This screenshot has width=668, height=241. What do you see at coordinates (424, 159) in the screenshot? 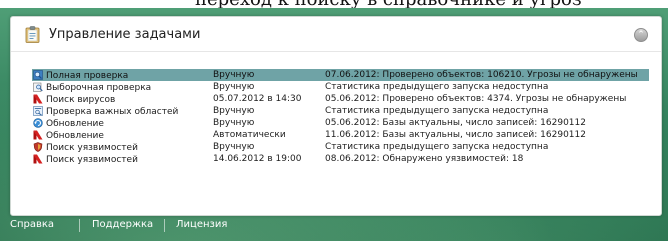
I see `task-status: 08.06.2012: Обнаружено уязвимостей: 18` at bounding box center [424, 159].